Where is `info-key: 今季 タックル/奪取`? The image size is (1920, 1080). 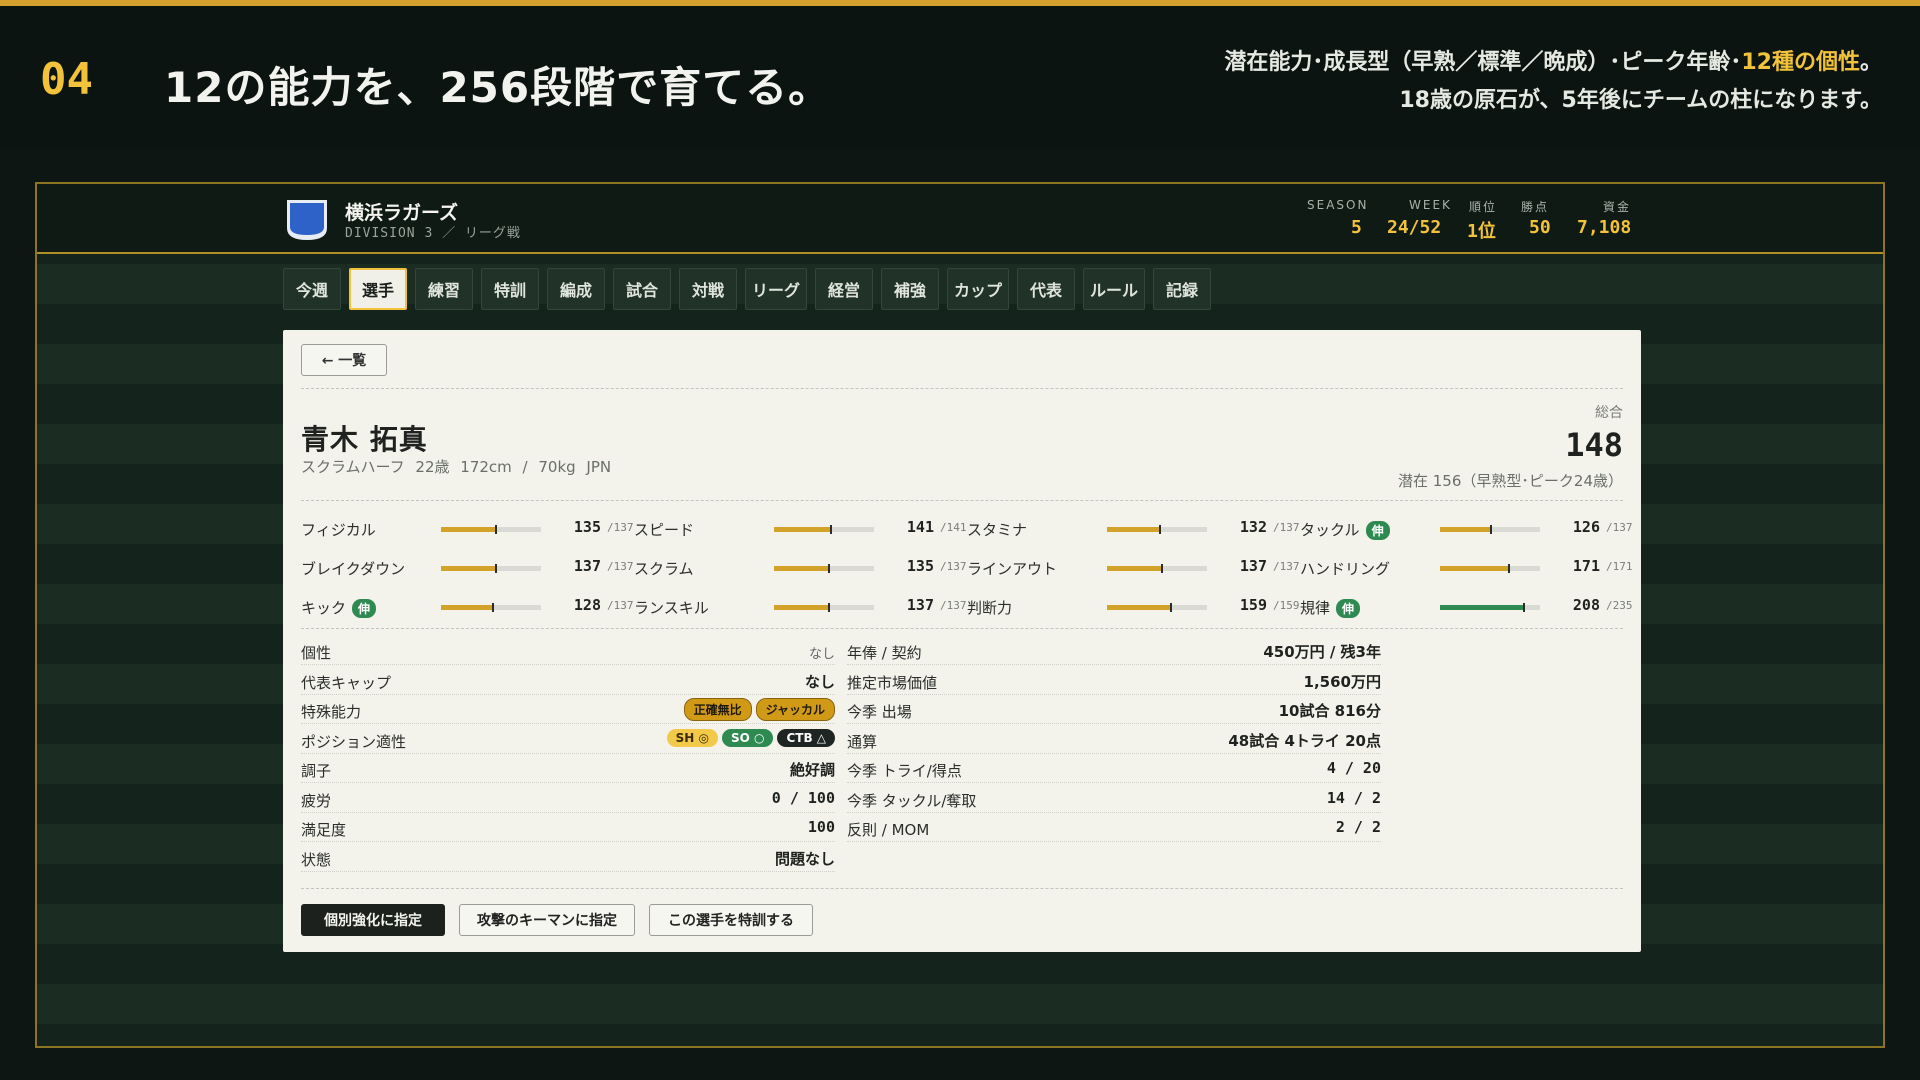 info-key: 今季 タックル/奪取 is located at coordinates (912, 800).